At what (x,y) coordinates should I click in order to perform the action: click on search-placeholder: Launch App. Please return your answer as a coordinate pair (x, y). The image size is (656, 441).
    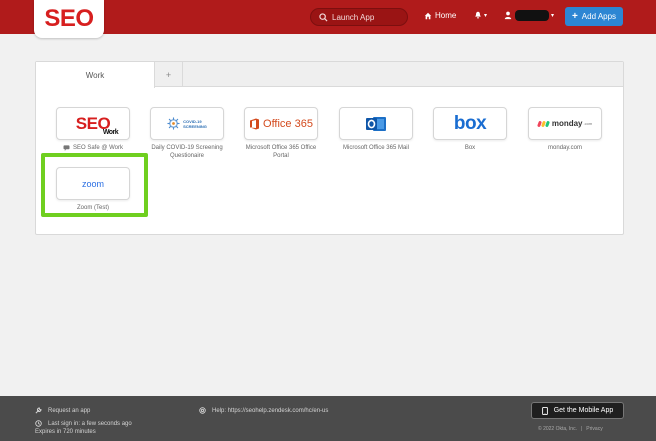
    Looking at the image, I should click on (353, 17).